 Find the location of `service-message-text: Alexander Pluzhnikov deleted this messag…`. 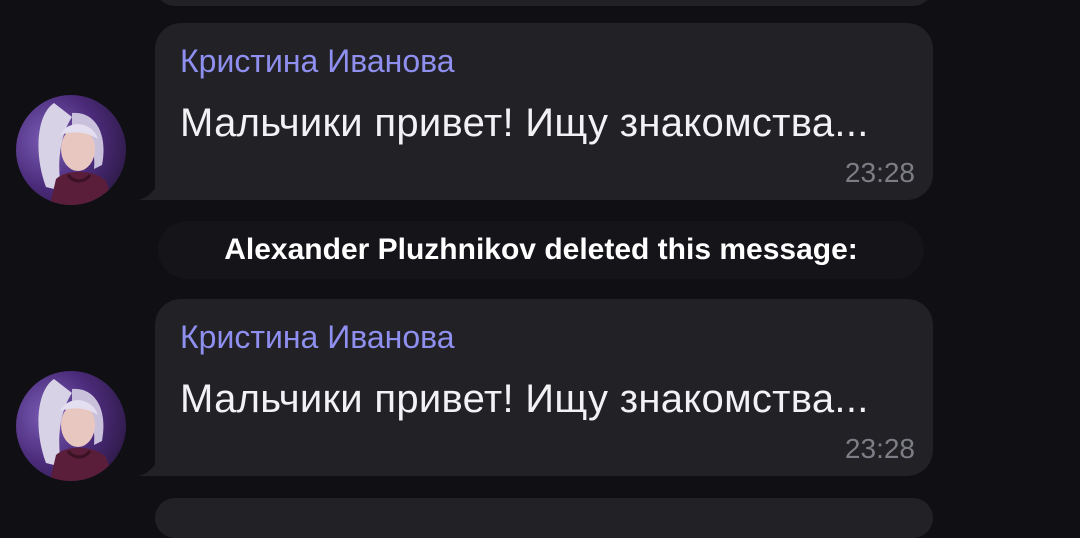

service-message-text: Alexander Pluzhnikov deleted this messag… is located at coordinates (541, 249).